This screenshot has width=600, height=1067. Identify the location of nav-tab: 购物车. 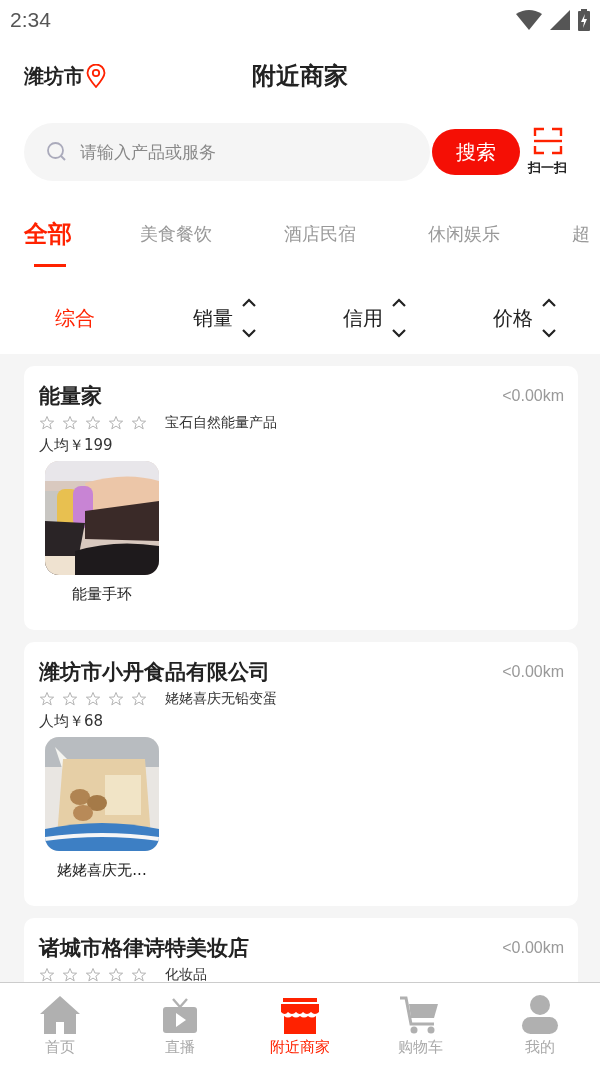
(420, 1025).